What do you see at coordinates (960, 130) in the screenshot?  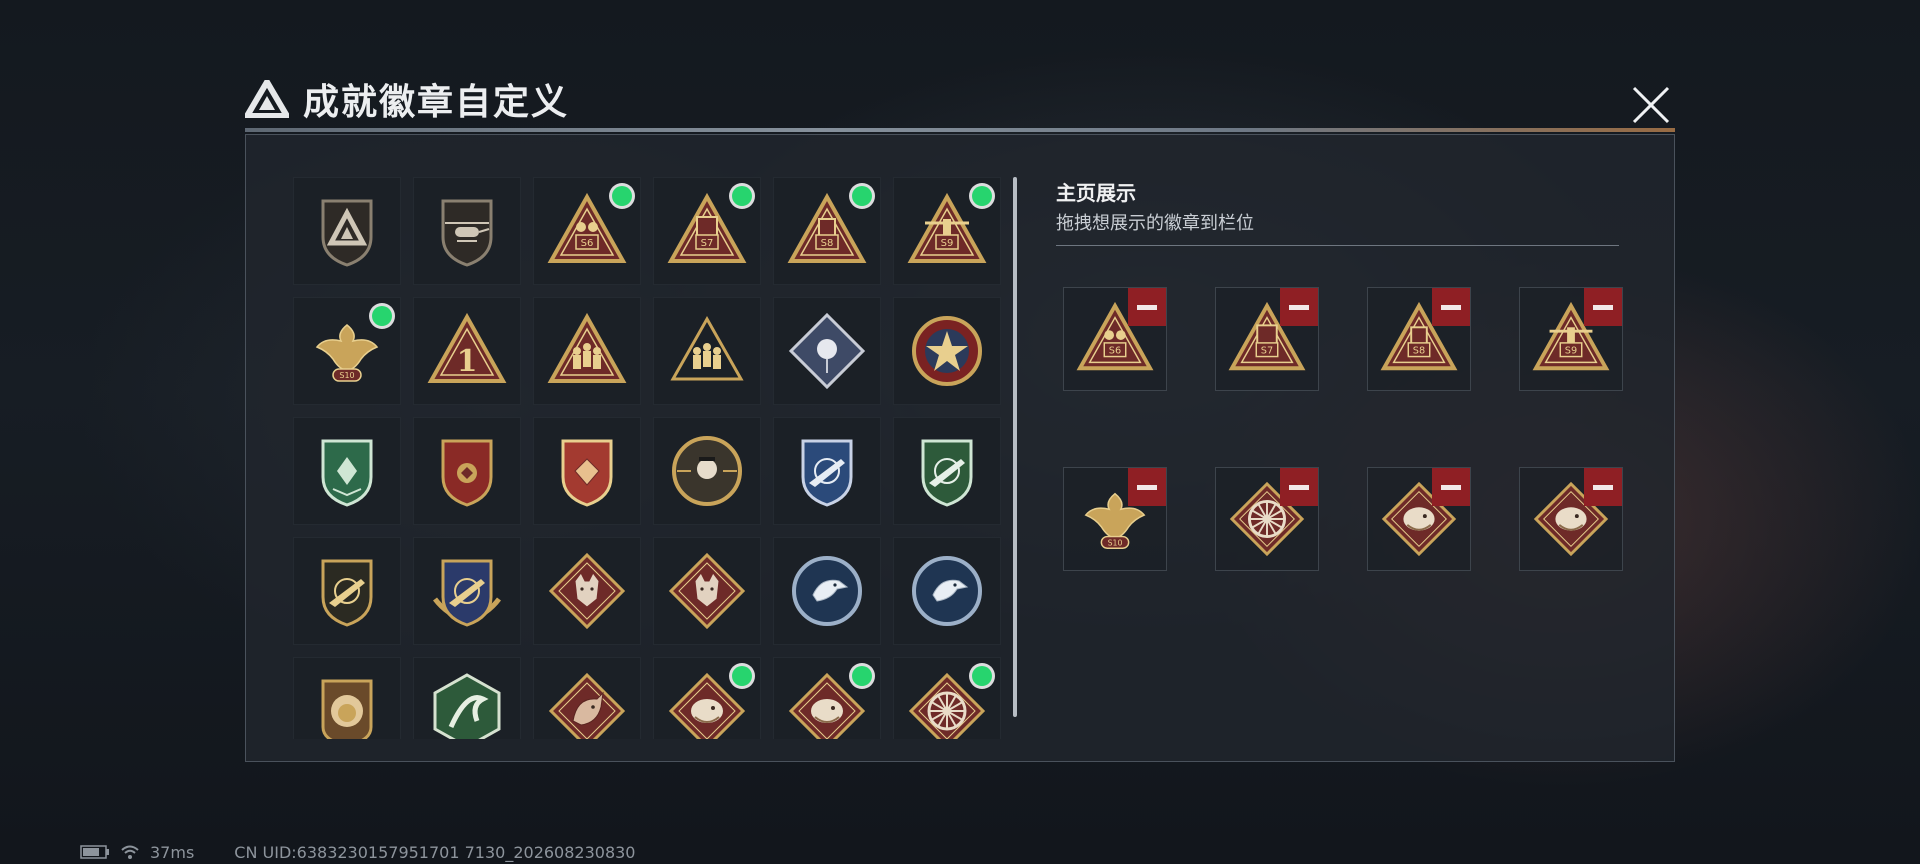 I see `title-divider` at bounding box center [960, 130].